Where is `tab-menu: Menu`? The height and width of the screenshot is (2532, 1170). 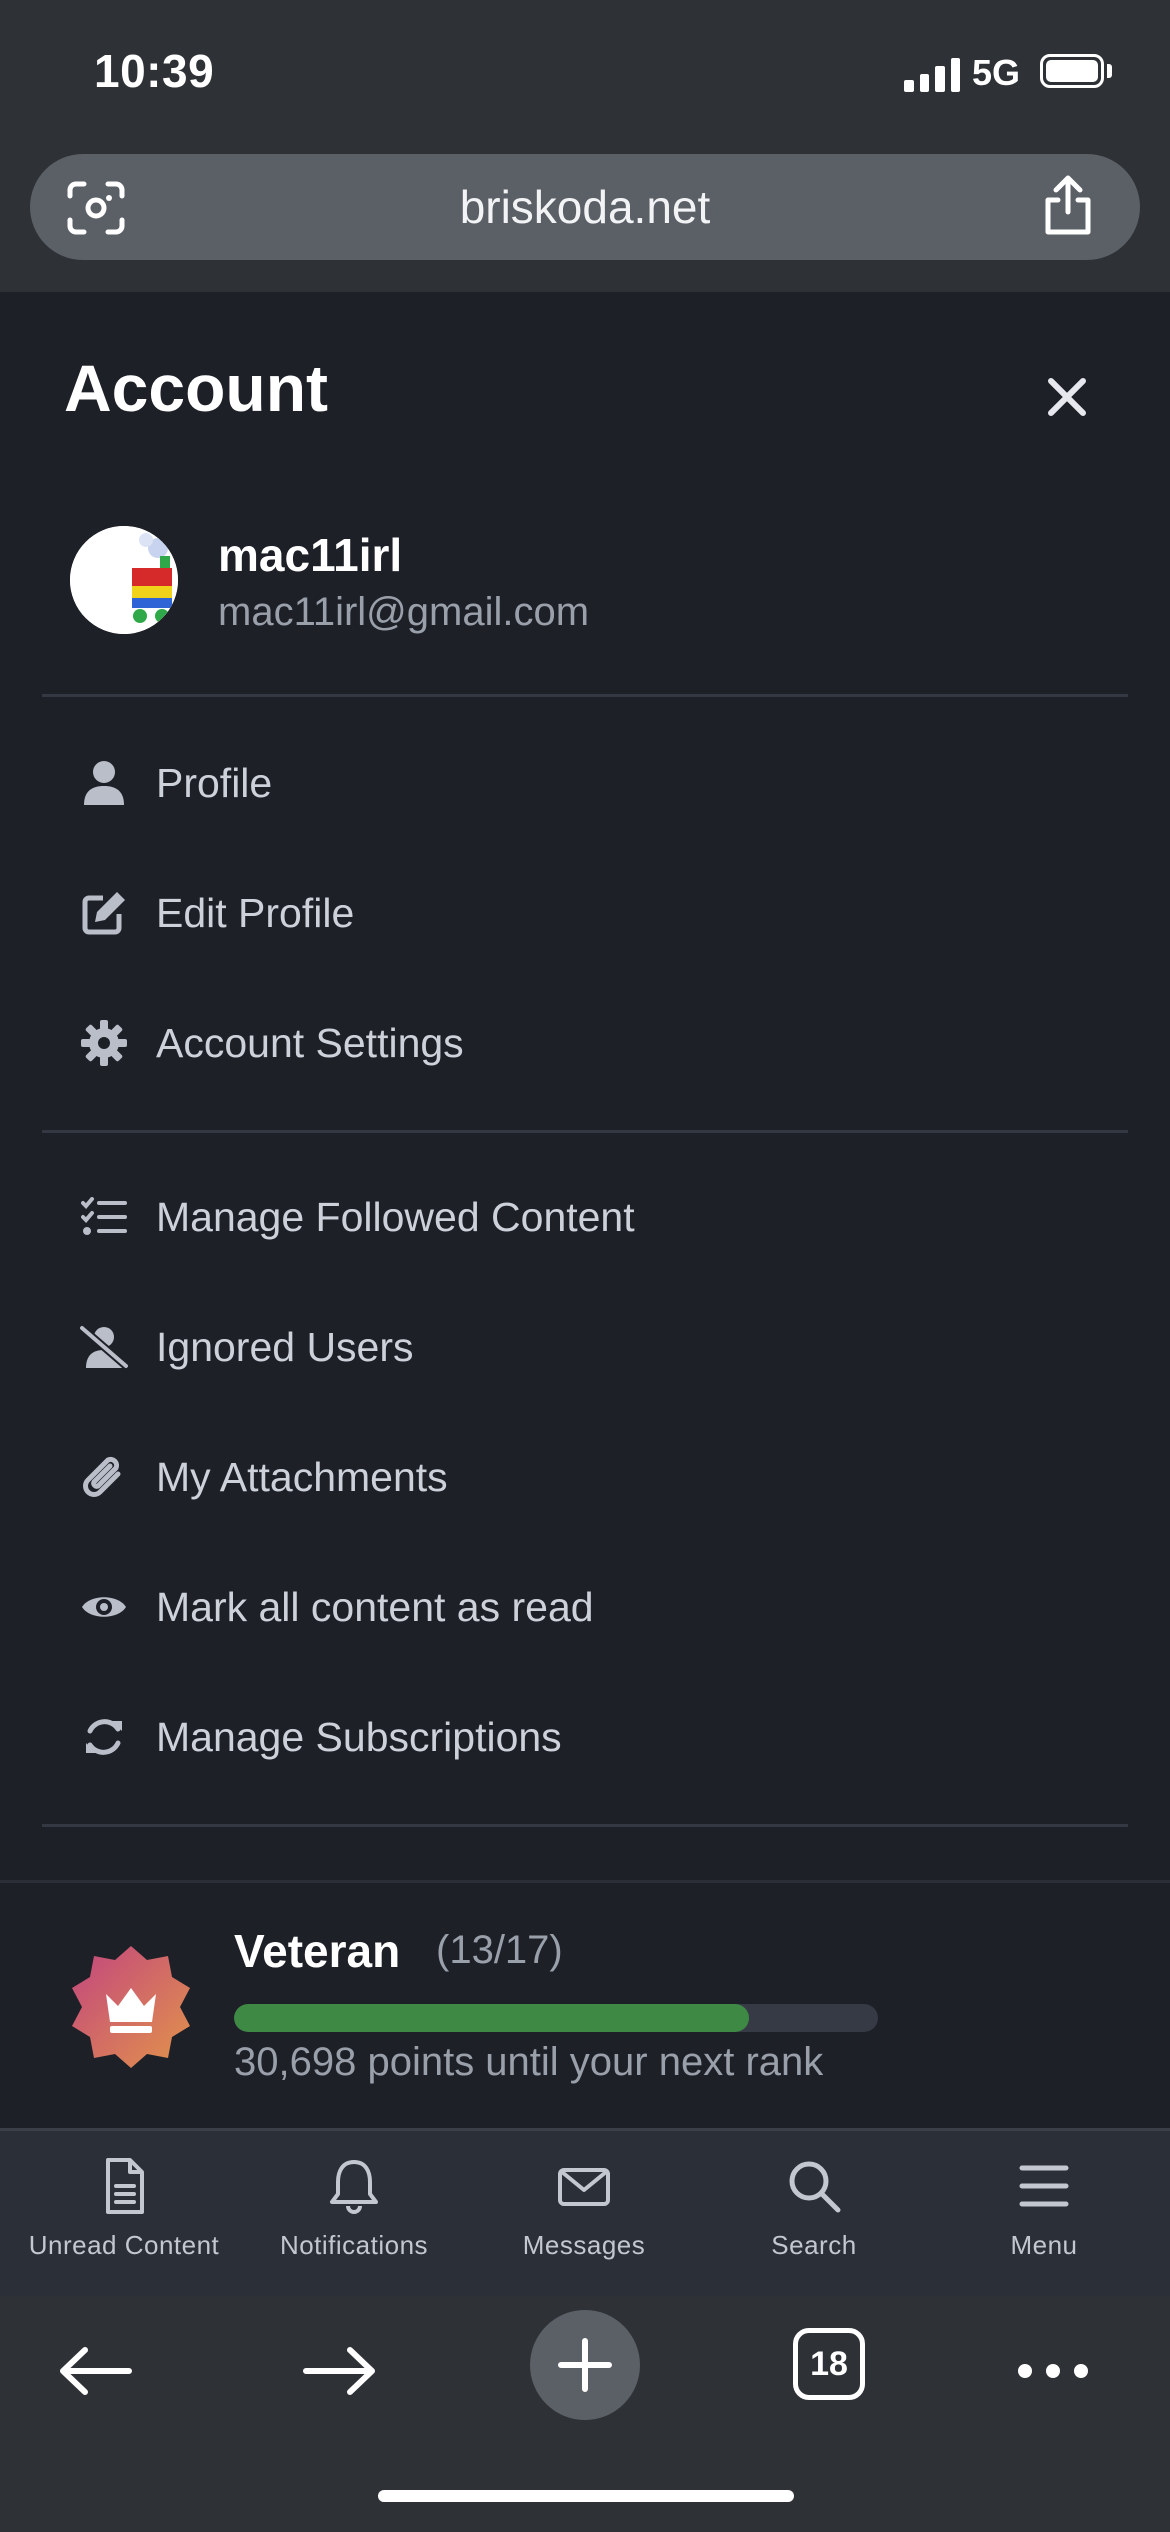 tab-menu: Menu is located at coordinates (1044, 2213).